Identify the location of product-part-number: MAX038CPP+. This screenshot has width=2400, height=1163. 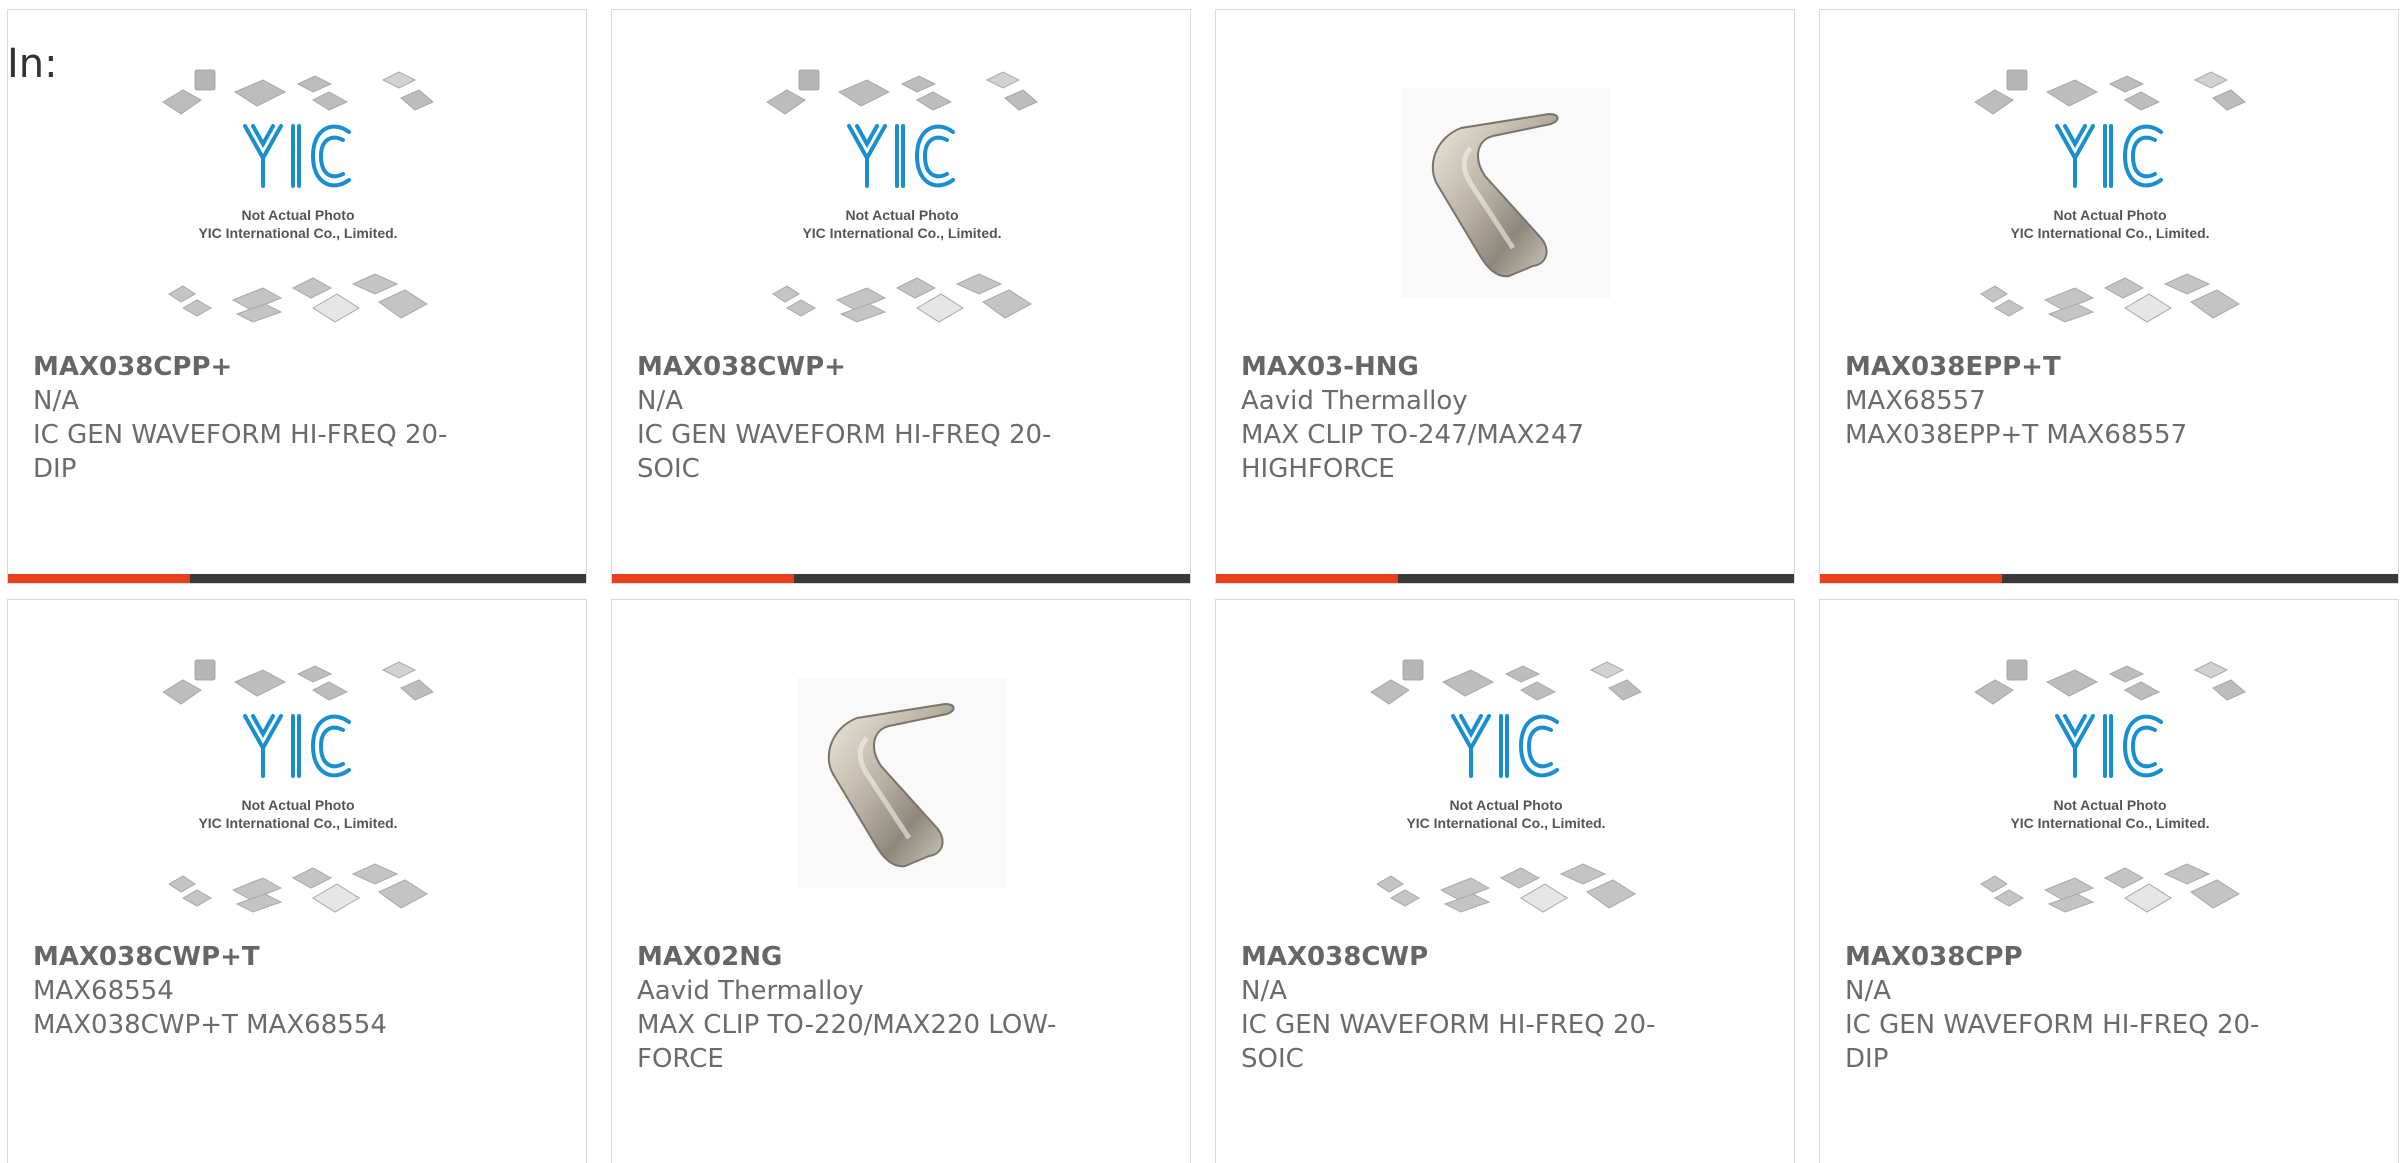
(248, 367).